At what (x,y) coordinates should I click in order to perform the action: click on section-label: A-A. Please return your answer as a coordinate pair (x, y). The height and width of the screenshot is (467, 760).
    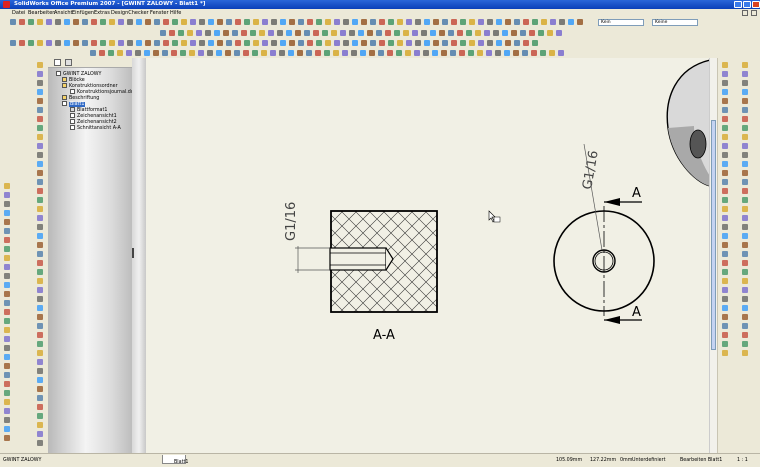
    Looking at the image, I should click on (384, 335).